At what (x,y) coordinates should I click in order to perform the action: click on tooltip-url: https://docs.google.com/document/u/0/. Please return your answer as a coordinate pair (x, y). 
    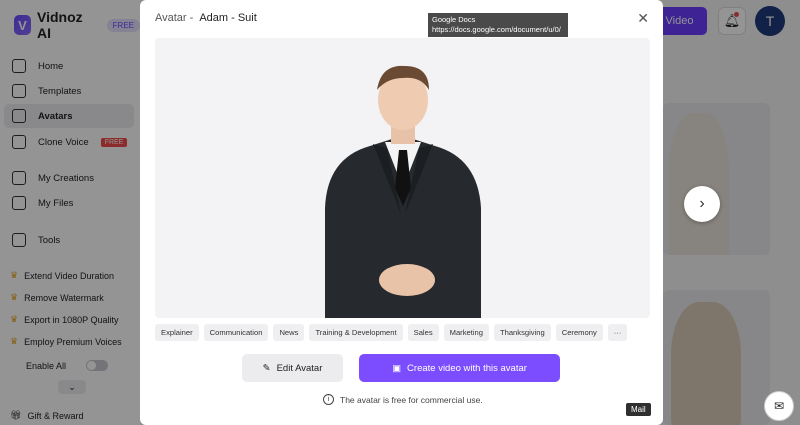
    Looking at the image, I should click on (496, 29).